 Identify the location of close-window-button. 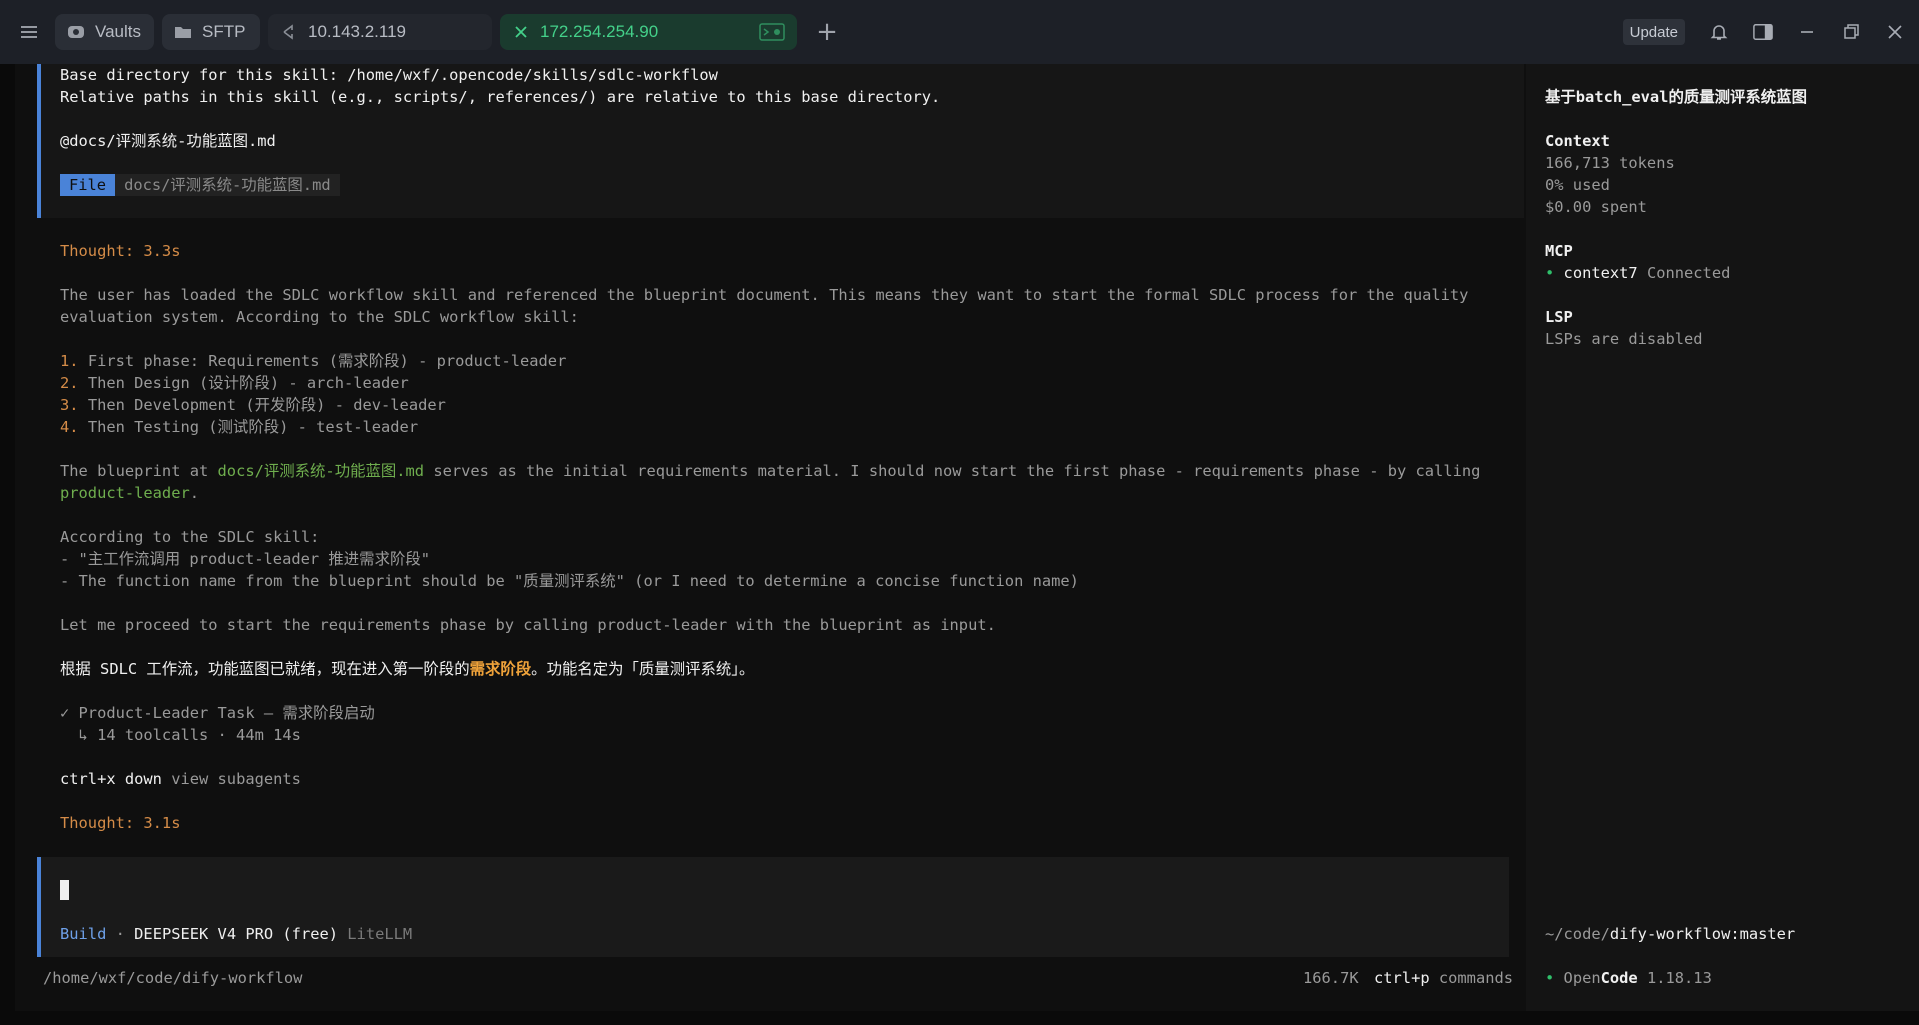
(1895, 32).